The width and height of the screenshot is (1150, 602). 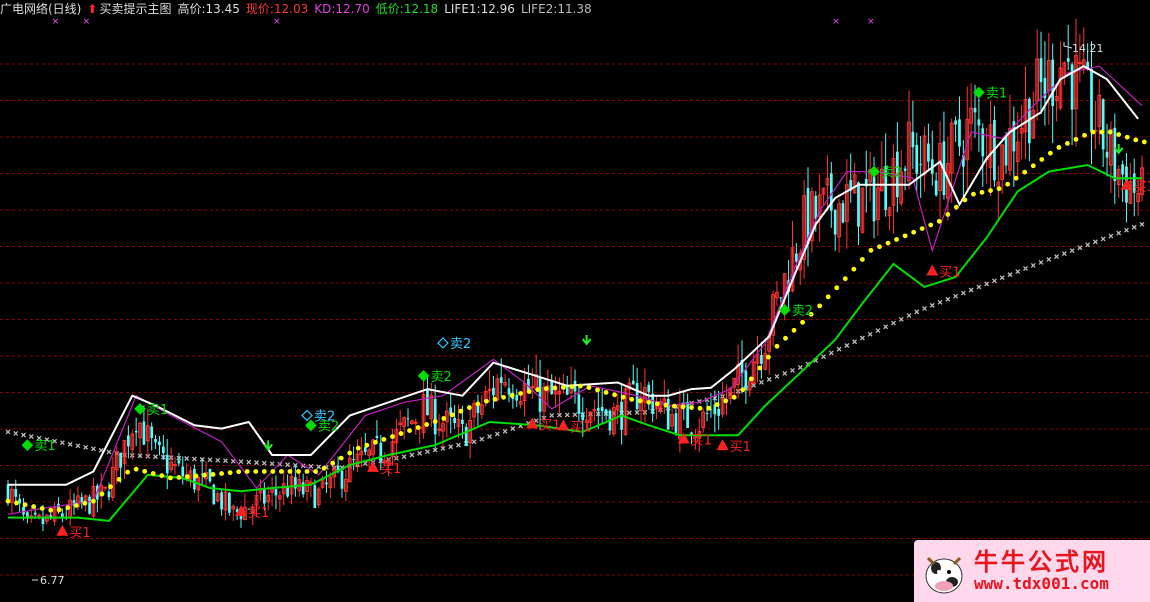 I want to click on top-x-mark: ×, so click(x=87, y=22).